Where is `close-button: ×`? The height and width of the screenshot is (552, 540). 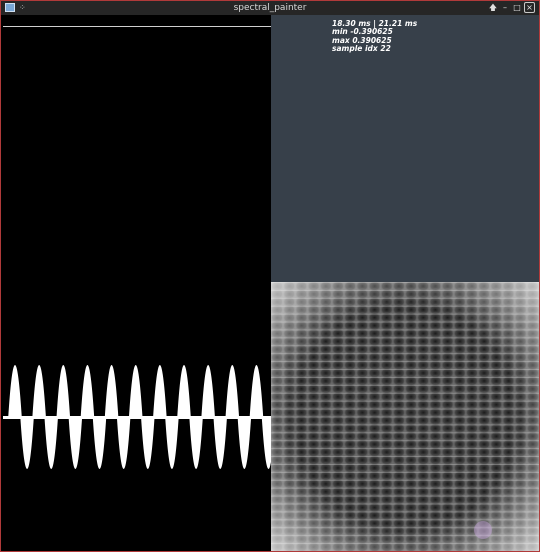
close-button: × is located at coordinates (529, 7).